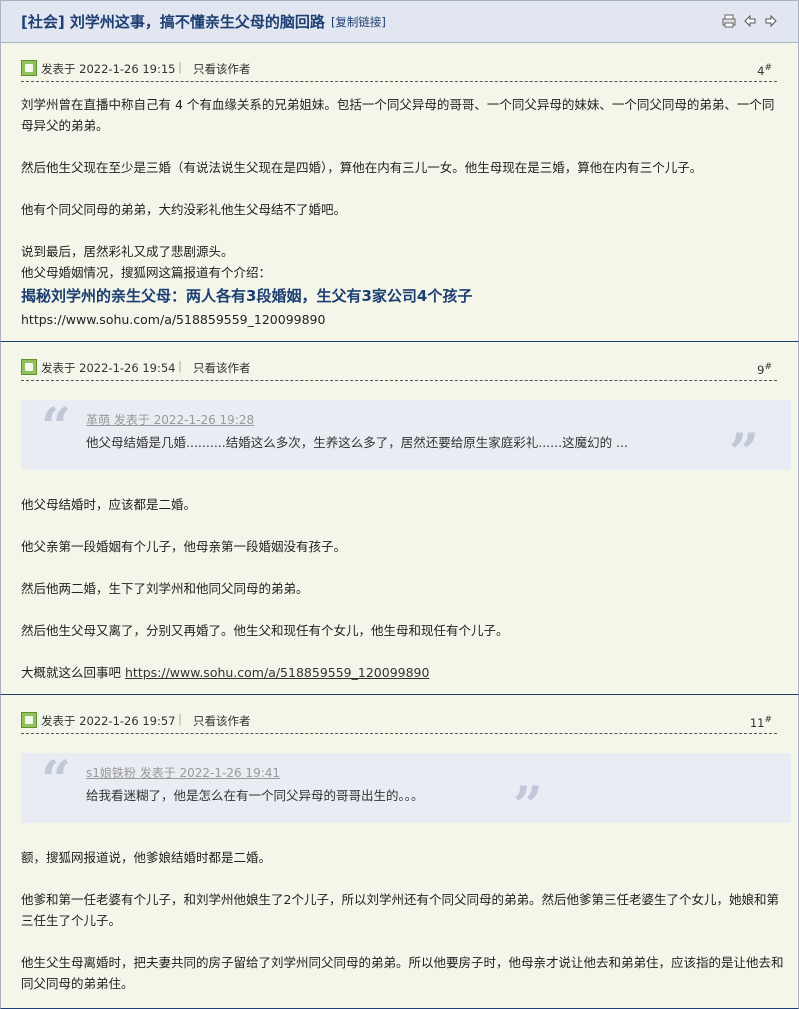 The height and width of the screenshot is (1009, 799). Describe the element at coordinates (247, 296) in the screenshot. I see `article-headline: 揭秘刘学州的亲生父母：两人各有3段婚姻，生父有3家公司4个孩子` at that location.